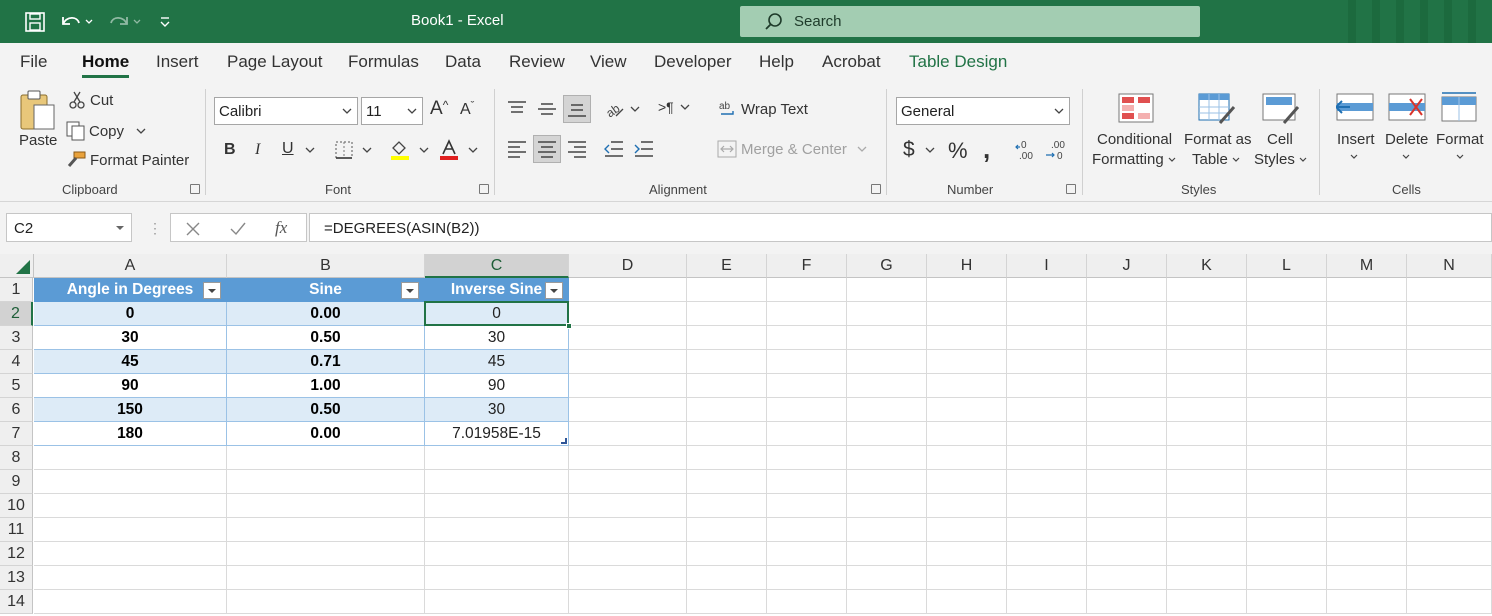 This screenshot has width=1492, height=616. Describe the element at coordinates (130, 338) in the screenshot. I see `cell-a3: 30` at that location.